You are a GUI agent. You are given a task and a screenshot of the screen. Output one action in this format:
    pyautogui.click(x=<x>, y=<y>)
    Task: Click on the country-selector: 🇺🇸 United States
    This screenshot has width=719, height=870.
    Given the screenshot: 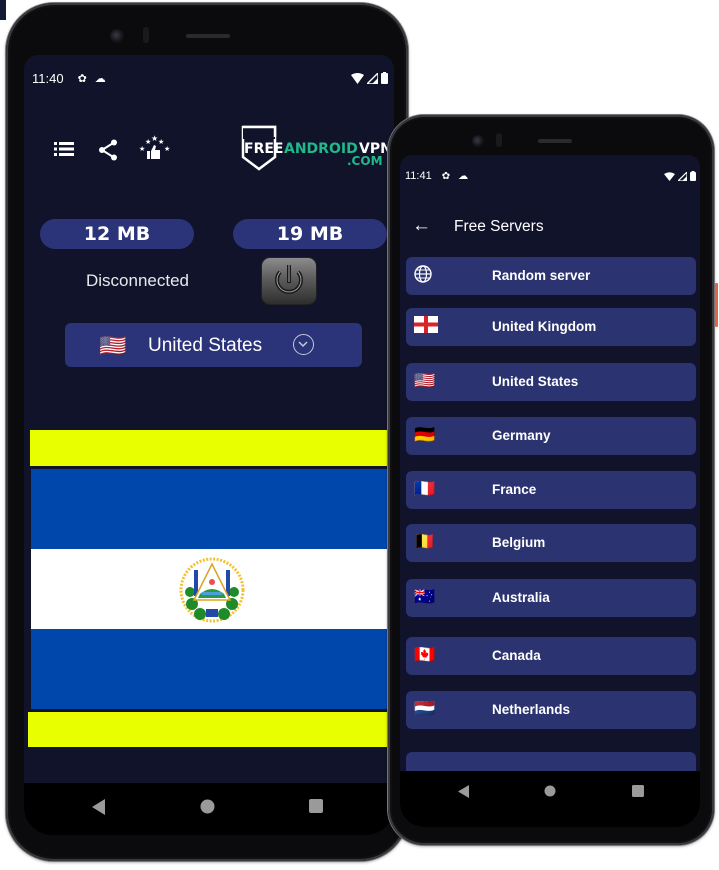 What is the action you would take?
    pyautogui.click(x=213, y=345)
    